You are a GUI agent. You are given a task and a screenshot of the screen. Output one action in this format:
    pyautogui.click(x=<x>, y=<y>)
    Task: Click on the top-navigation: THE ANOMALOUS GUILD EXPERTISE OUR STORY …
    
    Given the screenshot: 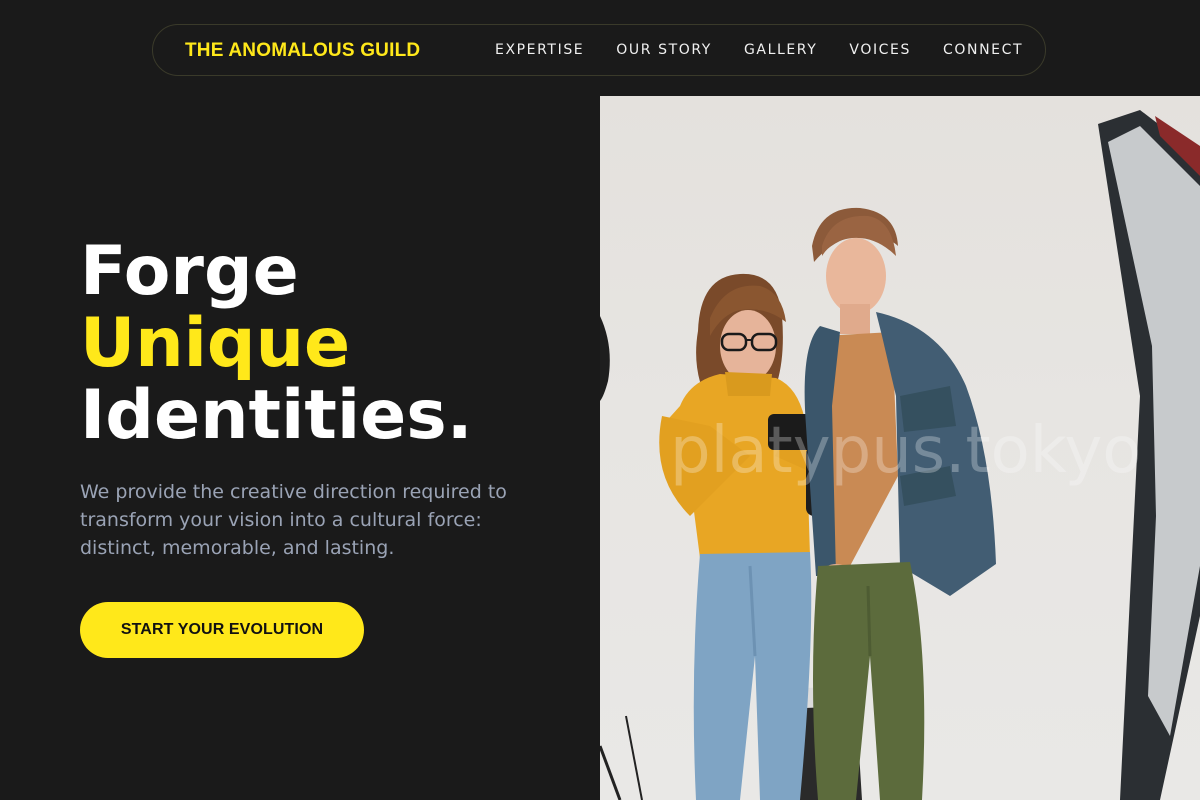 What is the action you would take?
    pyautogui.click(x=599, y=50)
    